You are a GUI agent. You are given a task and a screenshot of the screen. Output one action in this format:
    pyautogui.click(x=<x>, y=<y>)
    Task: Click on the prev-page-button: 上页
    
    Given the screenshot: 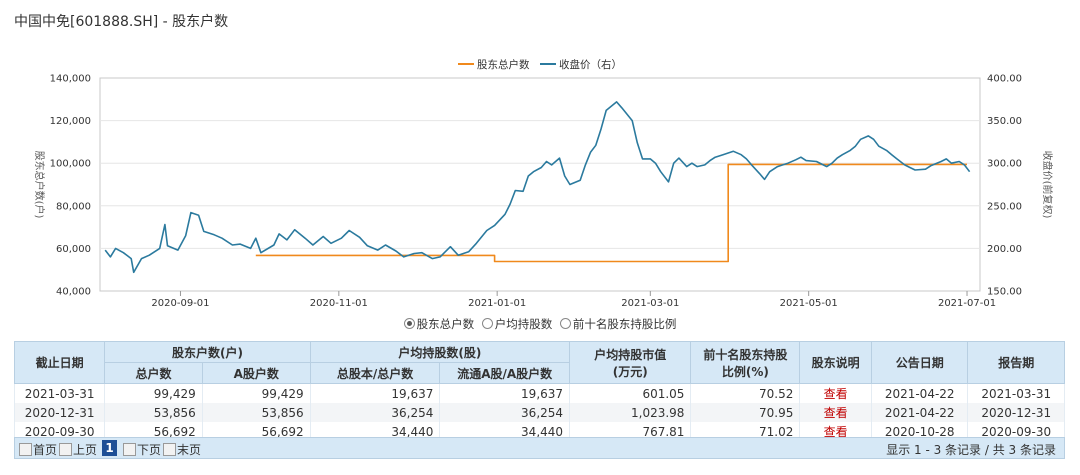 What is the action you would take?
    pyautogui.click(x=78, y=449)
    